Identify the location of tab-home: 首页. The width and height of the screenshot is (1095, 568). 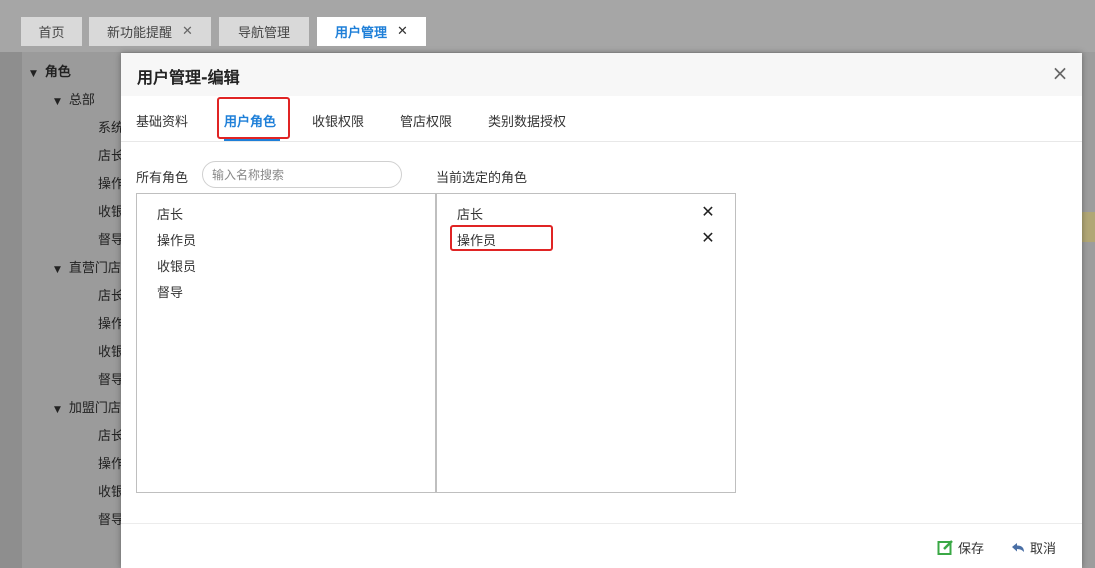
(51, 31).